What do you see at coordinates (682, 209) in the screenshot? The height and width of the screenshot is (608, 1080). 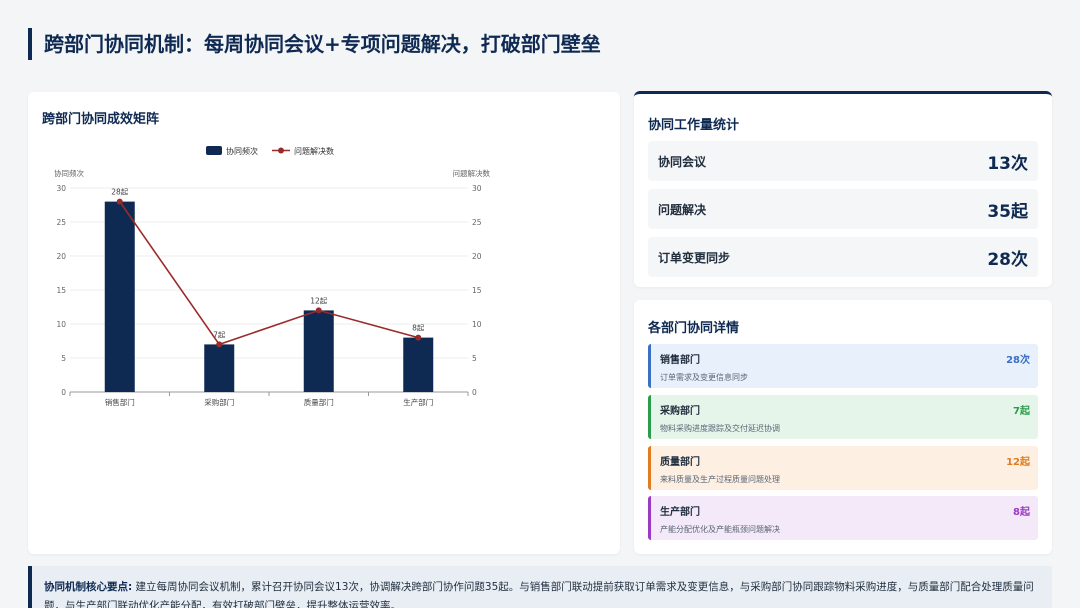 I see `stat-label: 问题解决` at bounding box center [682, 209].